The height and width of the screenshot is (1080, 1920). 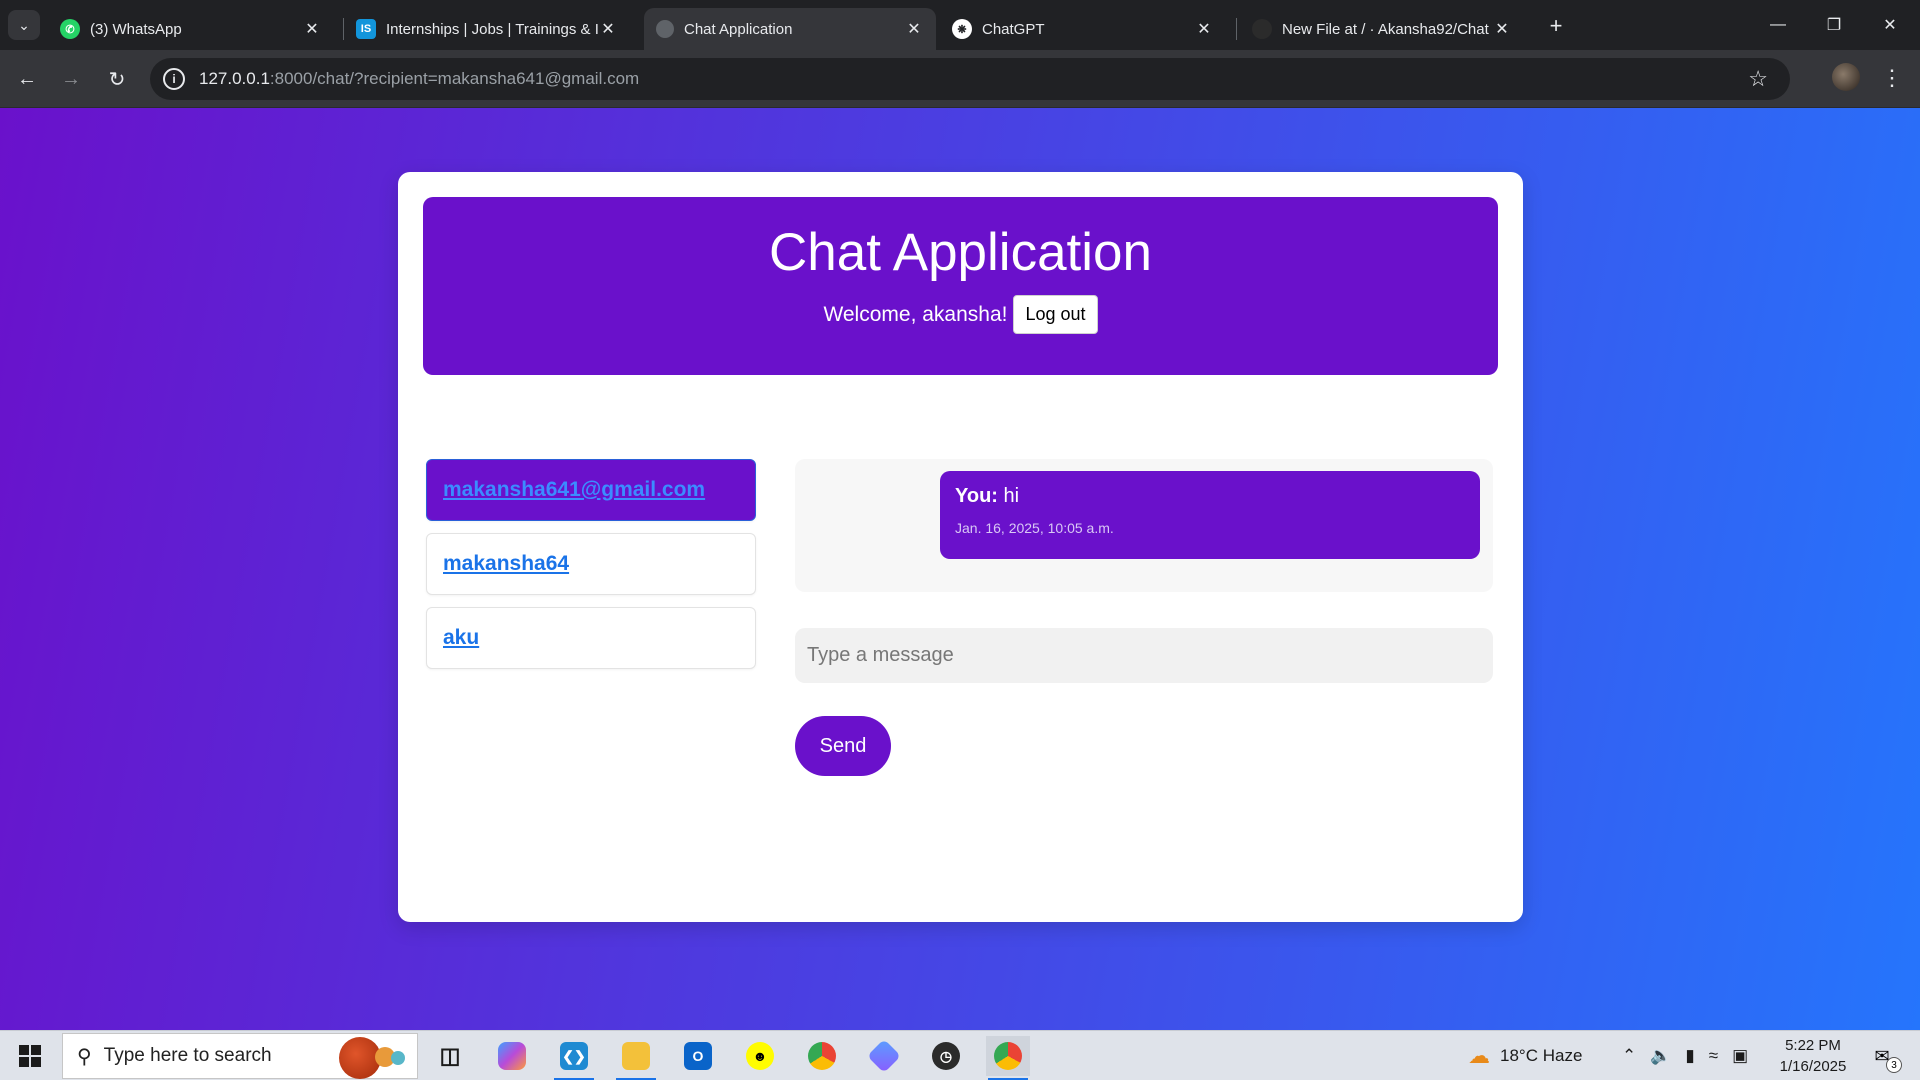 I want to click on tab-github: New File at / · Akansha92/Chat ✕, so click(x=1382, y=29).